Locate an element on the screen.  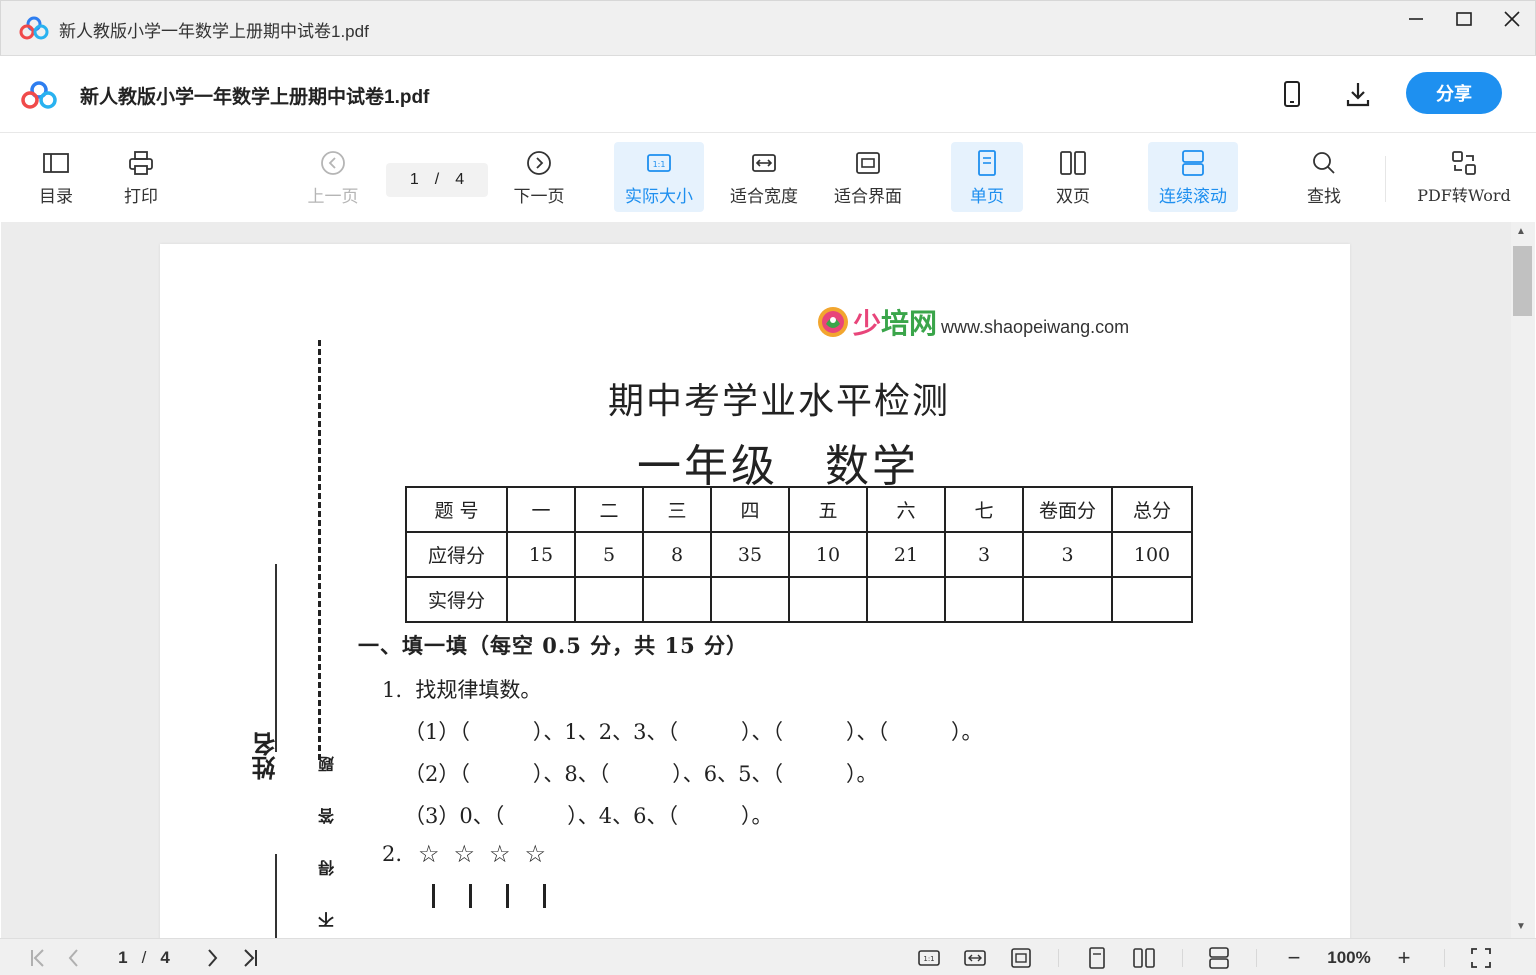
zoom-level: 100% is located at coordinates (1349, 958).